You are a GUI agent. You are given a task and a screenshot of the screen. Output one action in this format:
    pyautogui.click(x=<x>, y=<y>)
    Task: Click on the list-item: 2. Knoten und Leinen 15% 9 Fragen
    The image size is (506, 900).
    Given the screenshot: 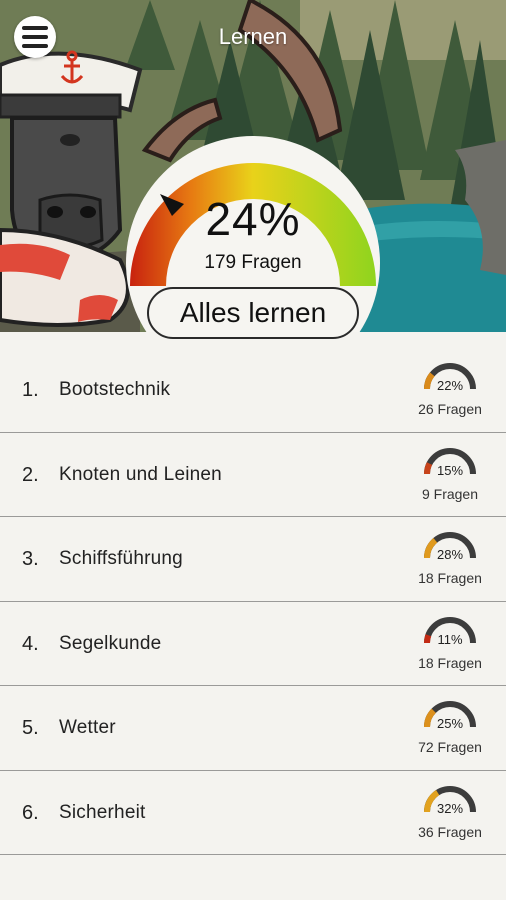 What is the action you would take?
    pyautogui.click(x=253, y=475)
    